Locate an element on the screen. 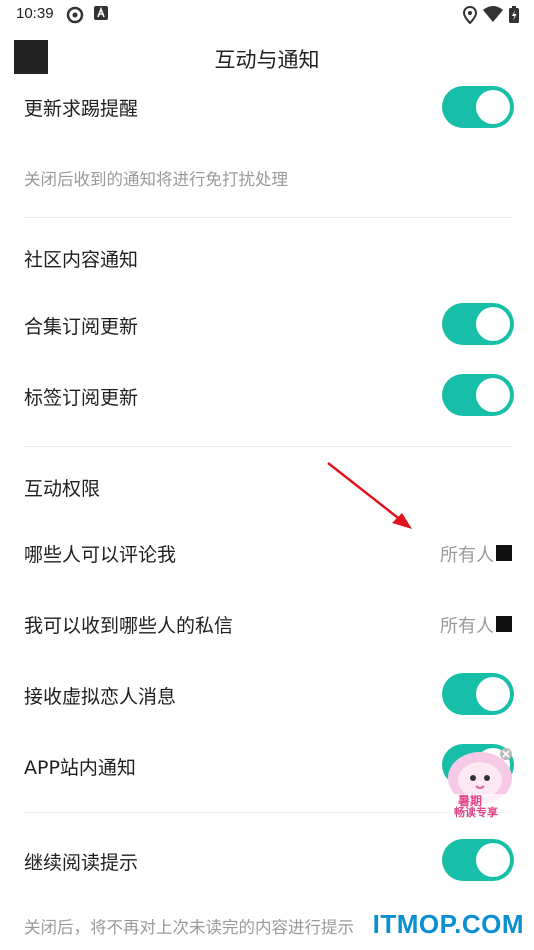 This screenshot has height=950, width=534. settings-row-collection-update: 合集订阅更新 is located at coordinates (269, 324).